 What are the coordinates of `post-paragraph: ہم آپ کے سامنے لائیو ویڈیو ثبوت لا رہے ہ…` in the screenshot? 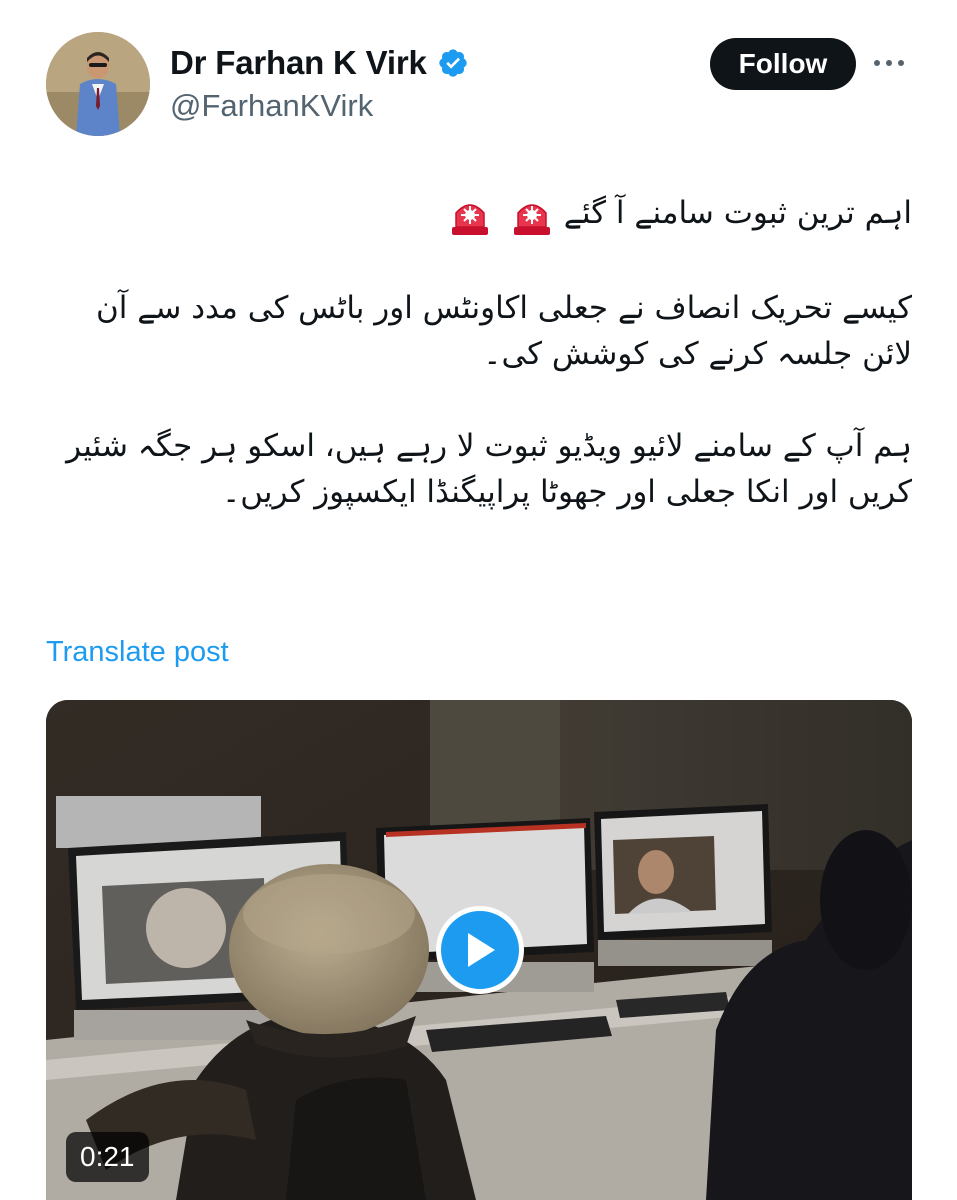 It's located at (489, 468).